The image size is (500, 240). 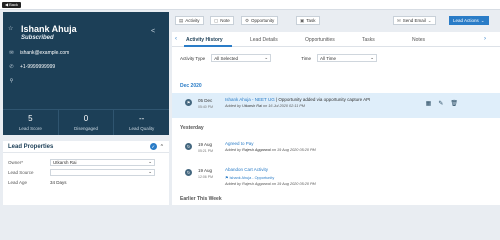 What do you see at coordinates (153, 31) in the screenshot?
I see `more-options-icon: <` at bounding box center [153, 31].